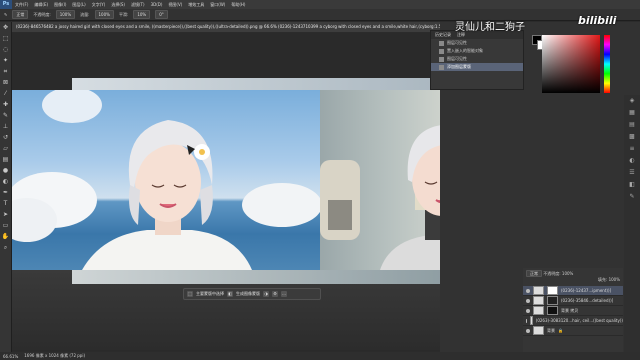  I want to click on paths-icon: ✎, so click(632, 197).